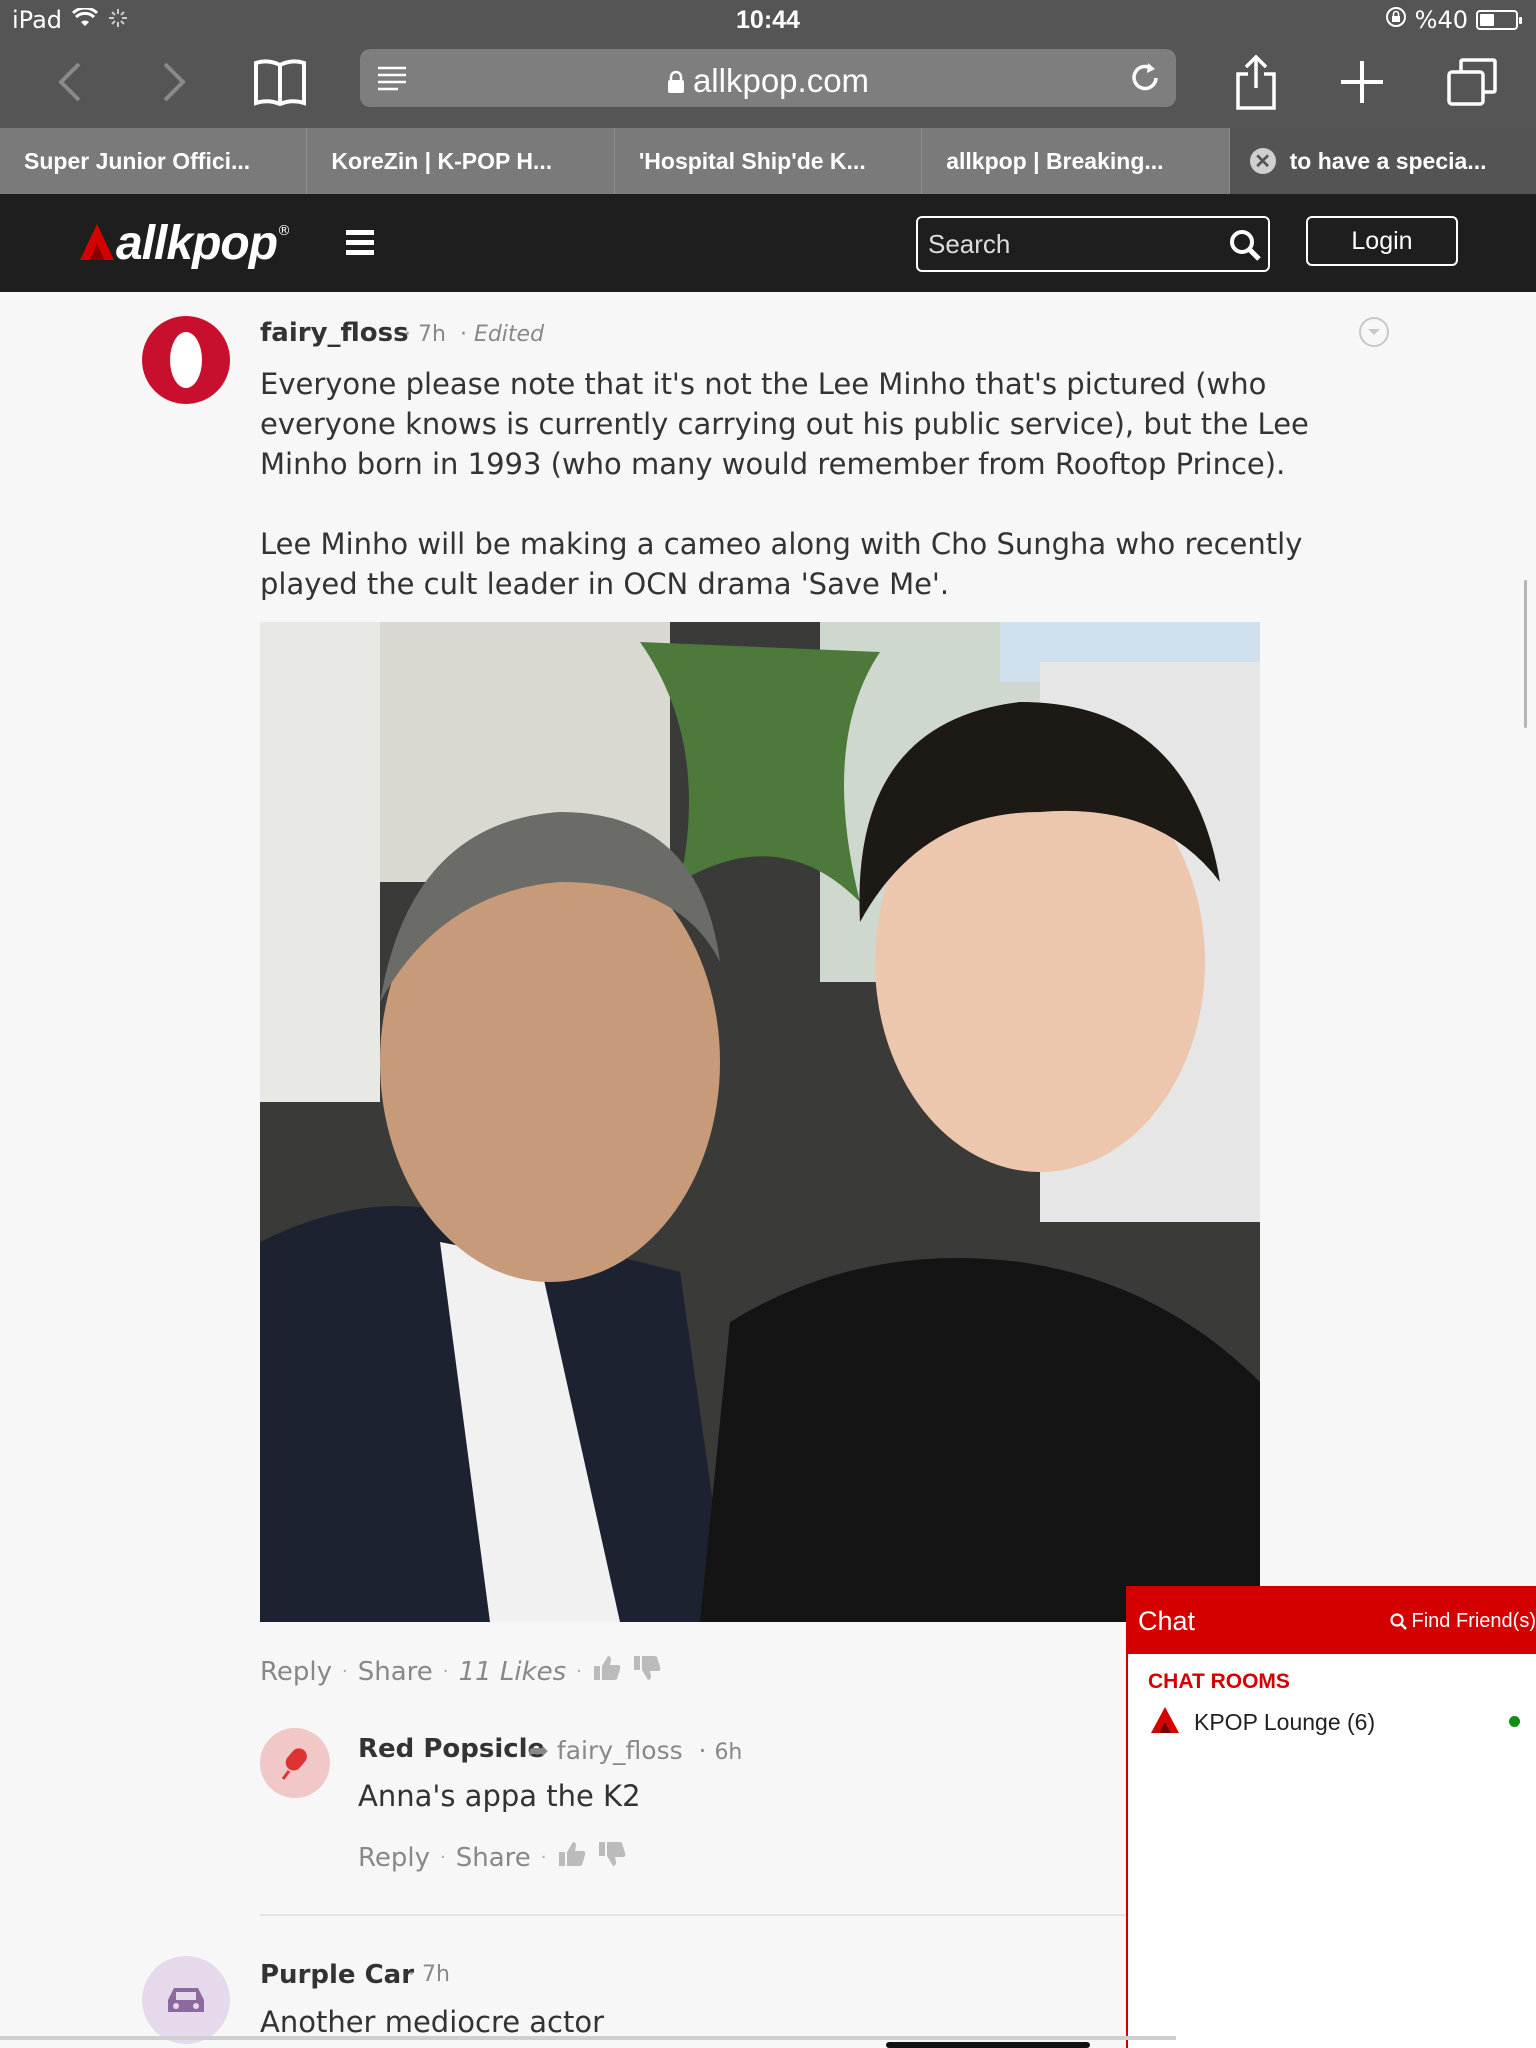 The image size is (1536, 2048). I want to click on find-friends-label: Find Friend(s), so click(1473, 1621).